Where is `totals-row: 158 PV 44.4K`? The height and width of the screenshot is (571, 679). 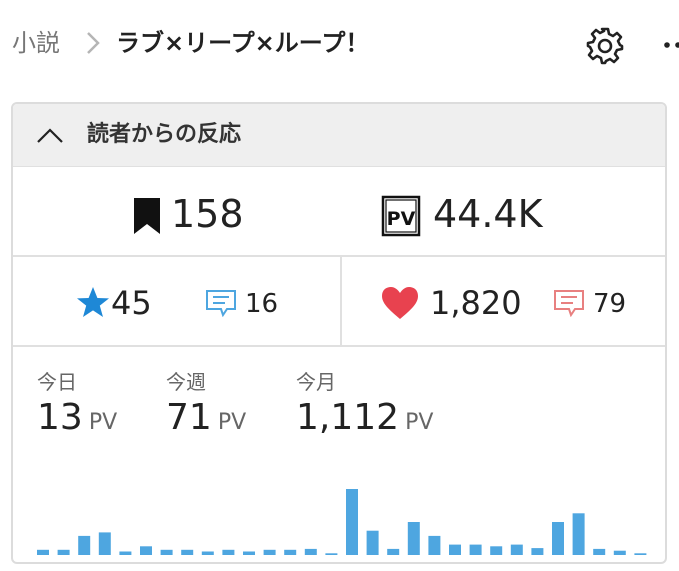 totals-row: 158 PV 44.4K is located at coordinates (339, 210).